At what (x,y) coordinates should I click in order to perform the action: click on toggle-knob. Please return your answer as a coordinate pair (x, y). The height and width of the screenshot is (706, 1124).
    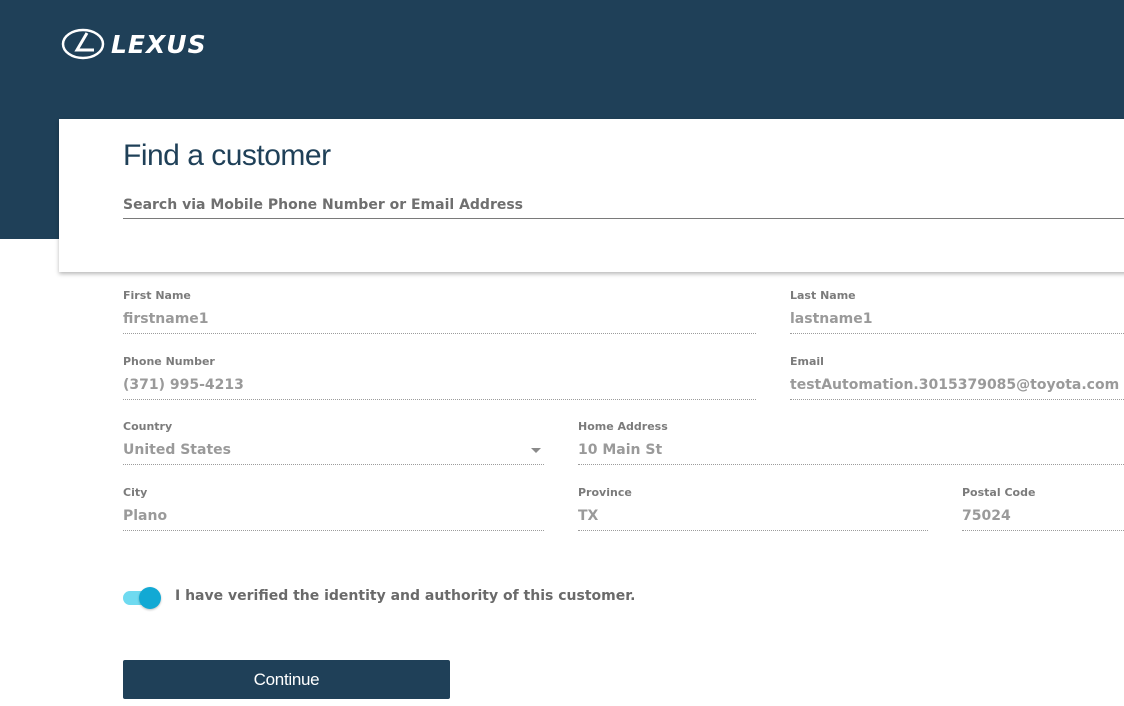
    Looking at the image, I should click on (150, 598).